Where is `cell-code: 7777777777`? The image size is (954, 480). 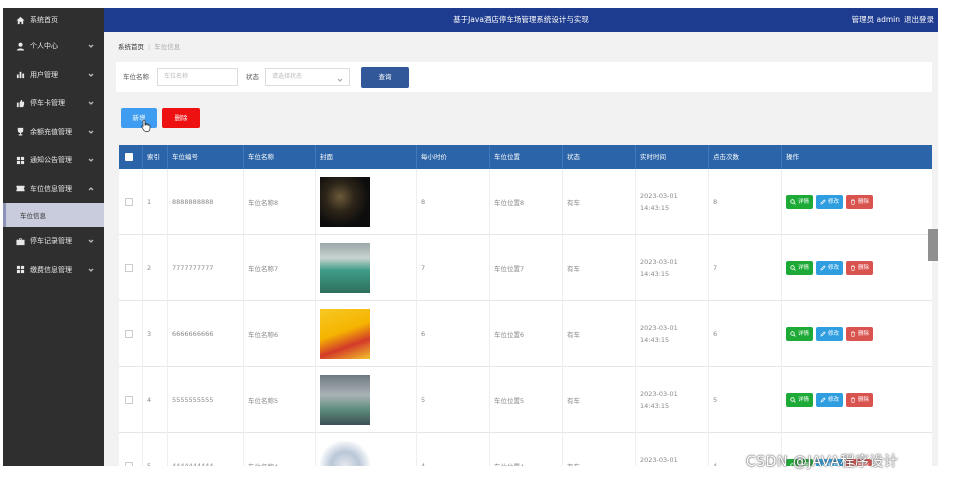 cell-code: 7777777777 is located at coordinates (206, 268).